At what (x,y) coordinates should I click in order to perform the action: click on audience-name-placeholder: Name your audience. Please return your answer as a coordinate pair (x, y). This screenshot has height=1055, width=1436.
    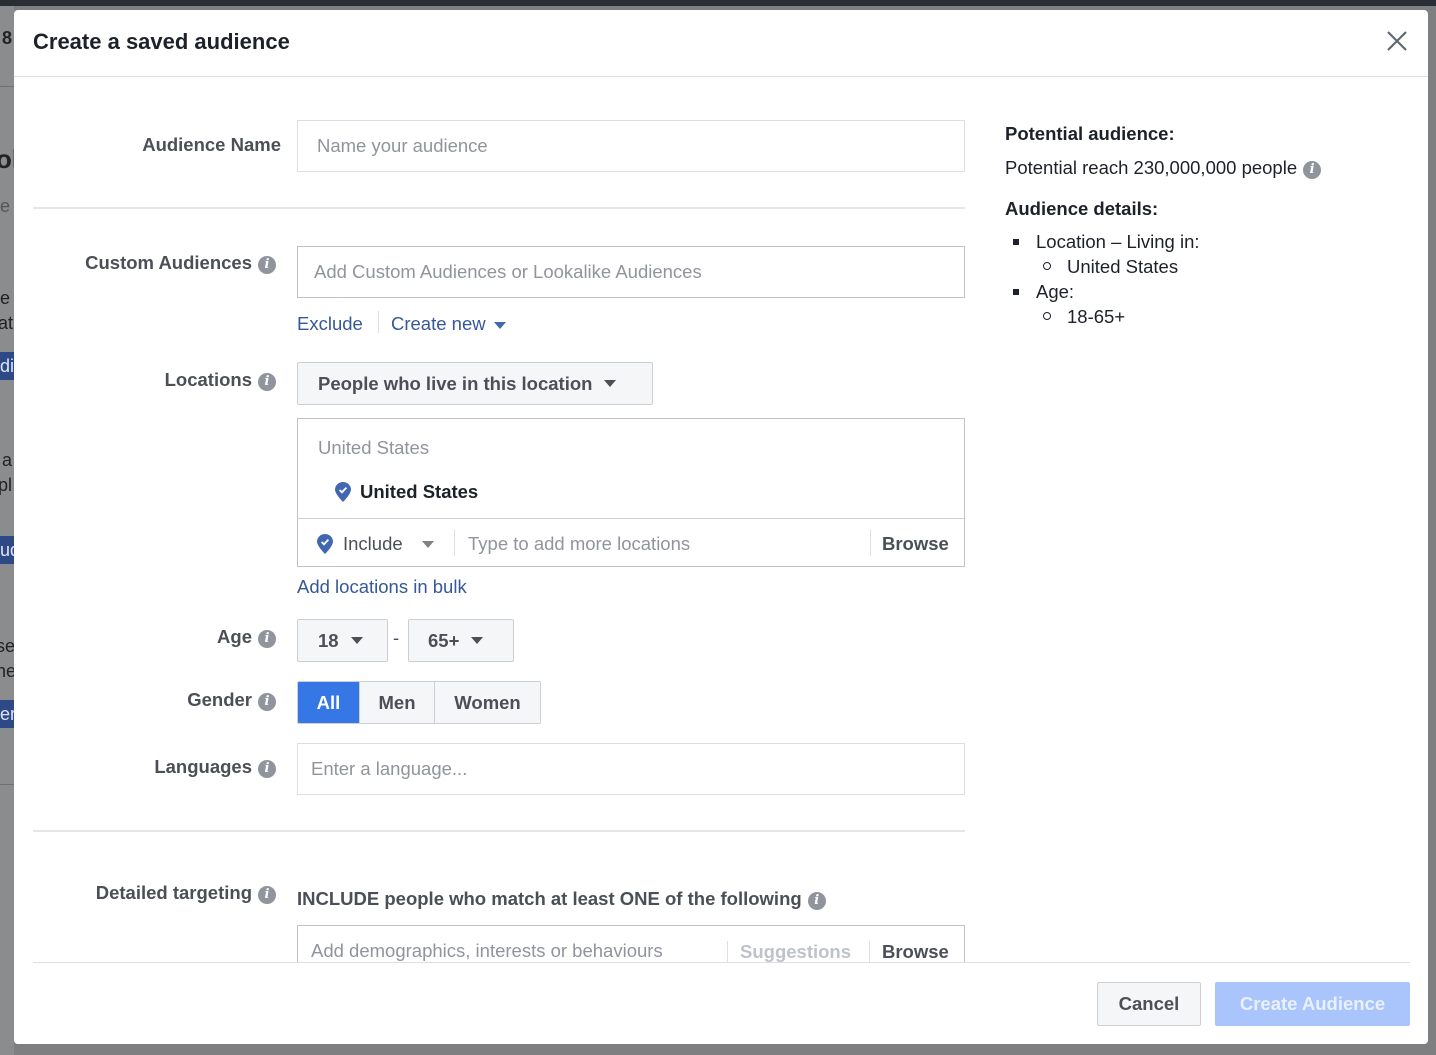
    Looking at the image, I should click on (402, 145).